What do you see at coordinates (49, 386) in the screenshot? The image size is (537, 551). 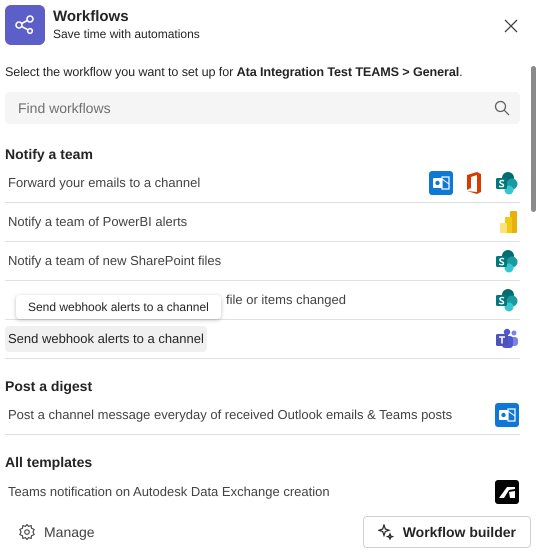 I see `section-heading: Post a digest` at bounding box center [49, 386].